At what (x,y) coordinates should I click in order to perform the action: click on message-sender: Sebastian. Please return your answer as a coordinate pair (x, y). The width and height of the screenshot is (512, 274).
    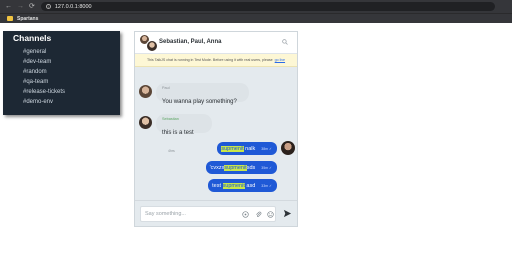
    Looking at the image, I should click on (170, 119).